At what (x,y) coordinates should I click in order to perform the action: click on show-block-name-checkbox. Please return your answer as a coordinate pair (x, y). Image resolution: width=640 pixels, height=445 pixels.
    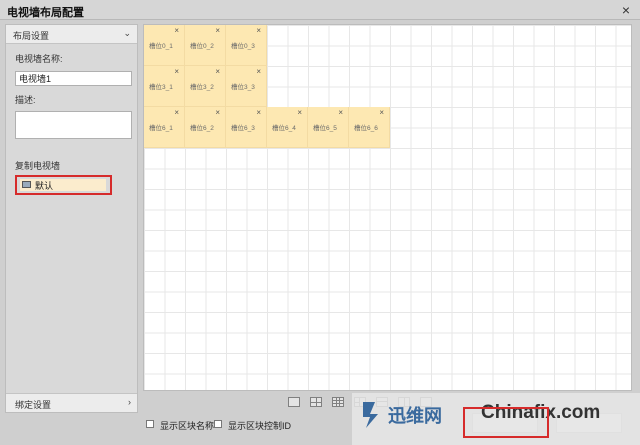
    Looking at the image, I should click on (150, 424).